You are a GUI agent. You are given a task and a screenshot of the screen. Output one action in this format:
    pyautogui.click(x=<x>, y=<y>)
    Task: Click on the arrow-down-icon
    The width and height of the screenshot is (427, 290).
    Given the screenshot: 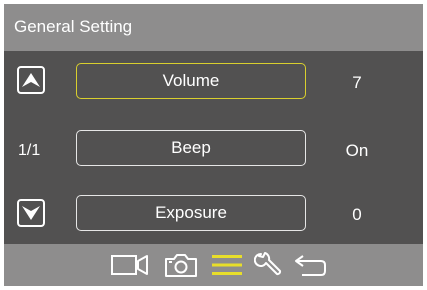 What is the action you would take?
    pyautogui.click(x=31, y=213)
    